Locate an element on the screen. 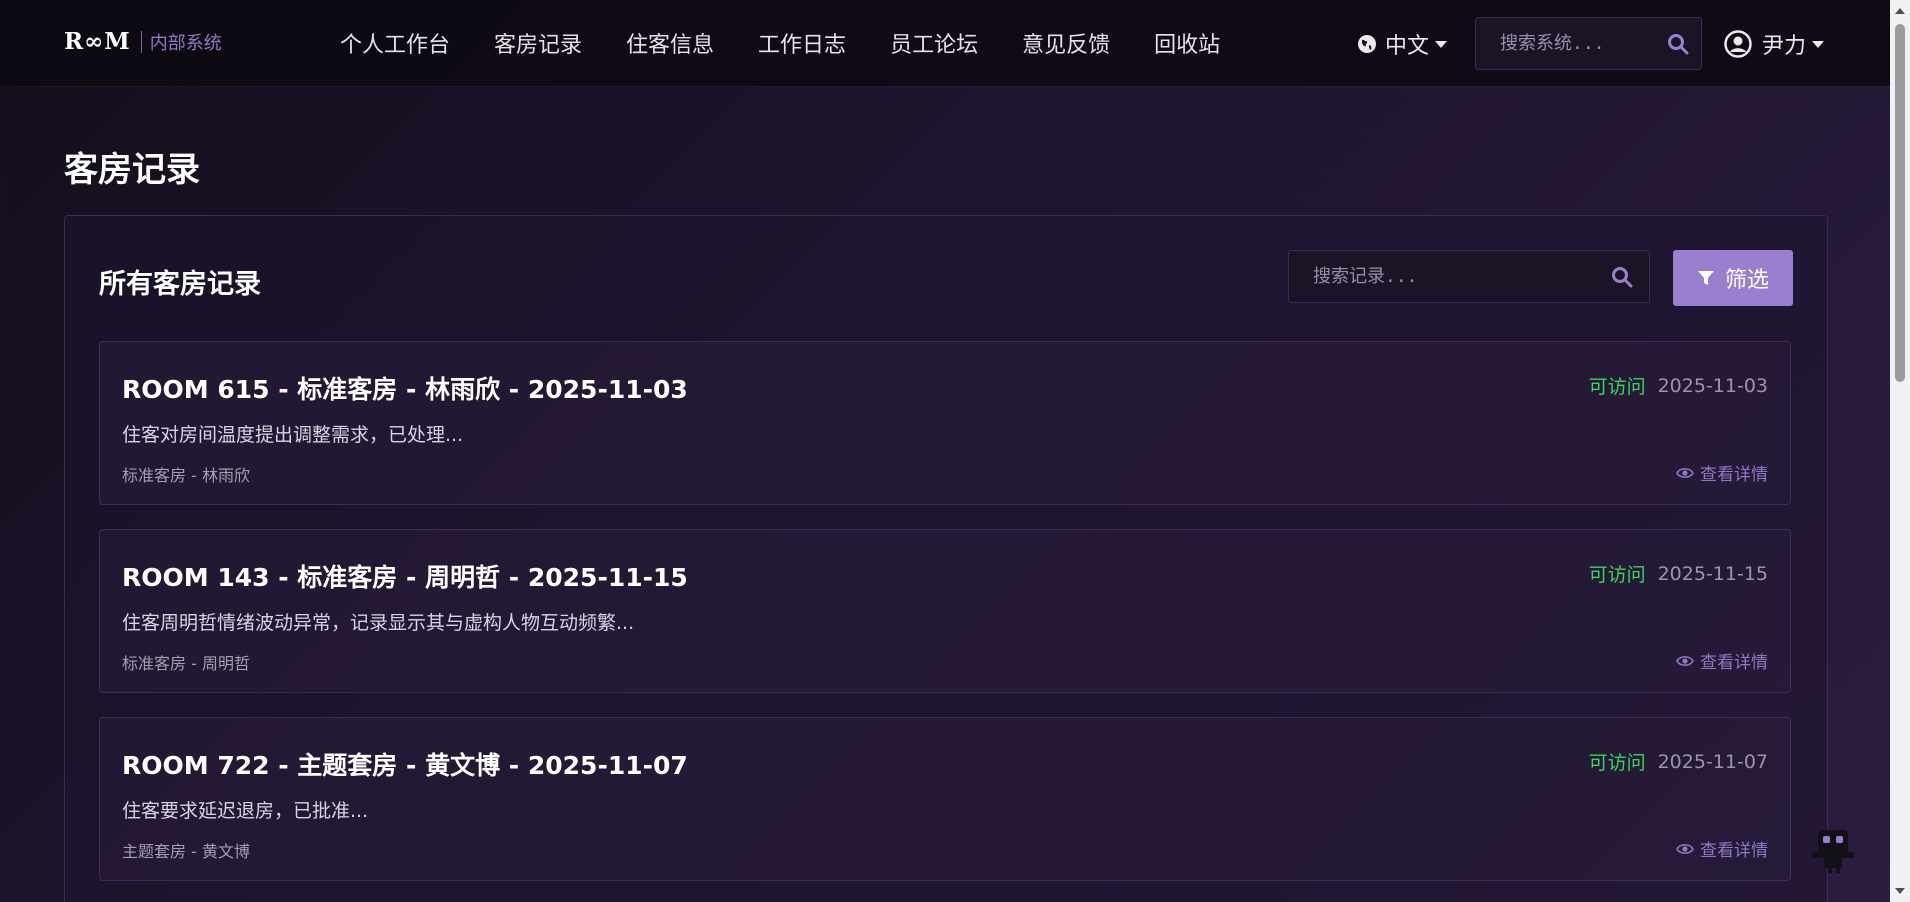  record-meta: 可访问 2025-11-07 is located at coordinates (1678, 761).